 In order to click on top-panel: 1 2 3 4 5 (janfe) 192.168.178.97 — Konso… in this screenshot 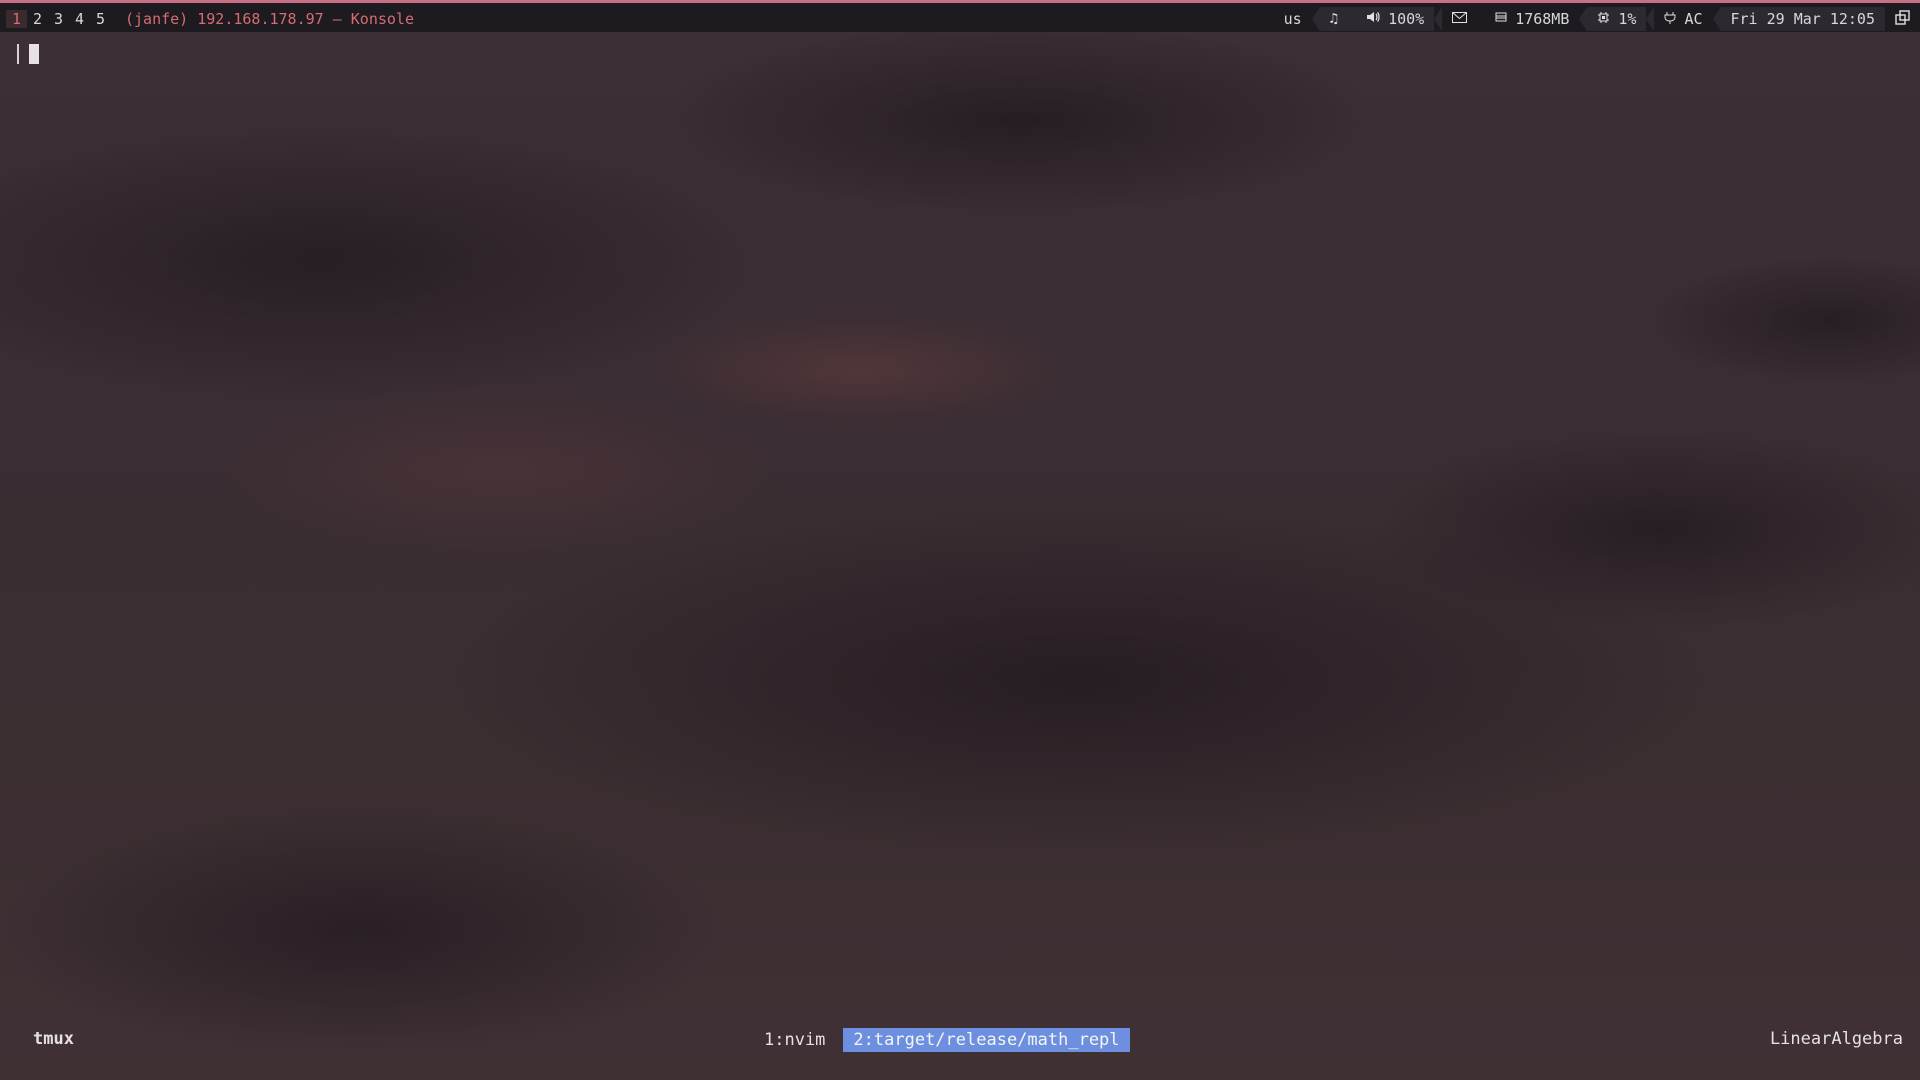, I will do `click(960, 16)`.